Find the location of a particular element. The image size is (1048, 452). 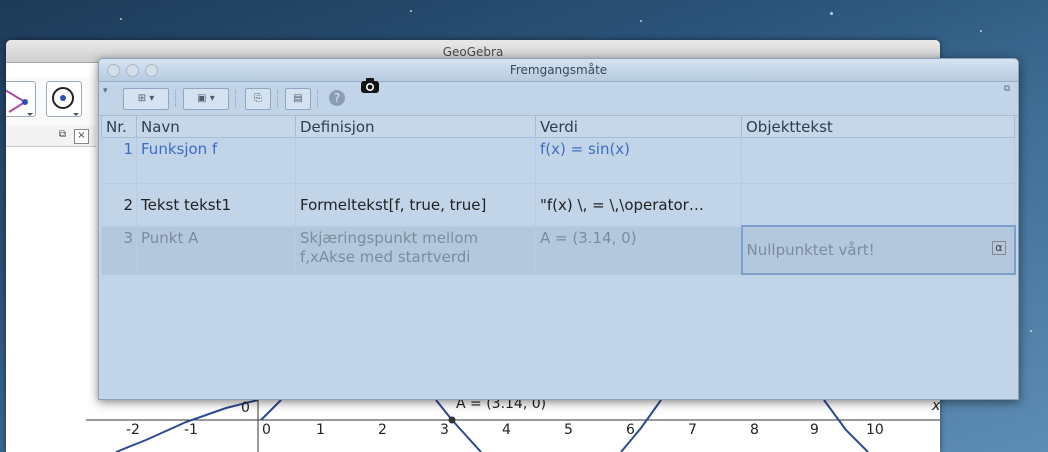

window-minimize-button is located at coordinates (132, 70).